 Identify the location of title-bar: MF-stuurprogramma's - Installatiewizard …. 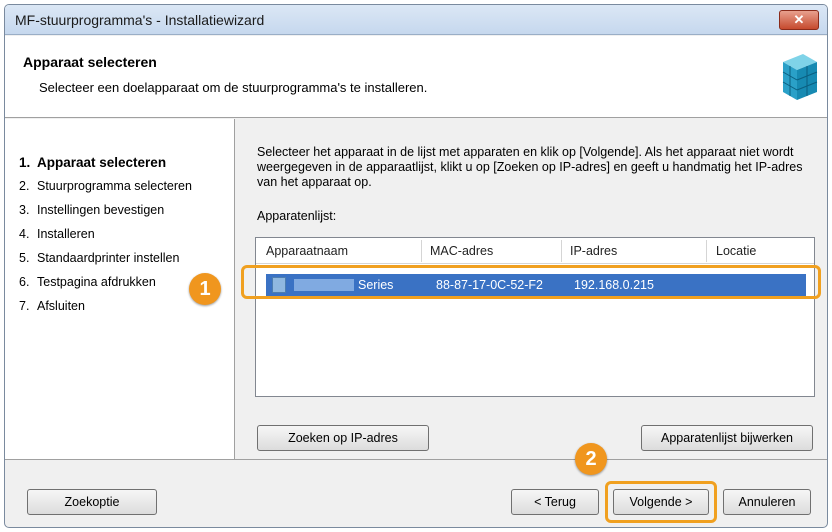
(416, 20).